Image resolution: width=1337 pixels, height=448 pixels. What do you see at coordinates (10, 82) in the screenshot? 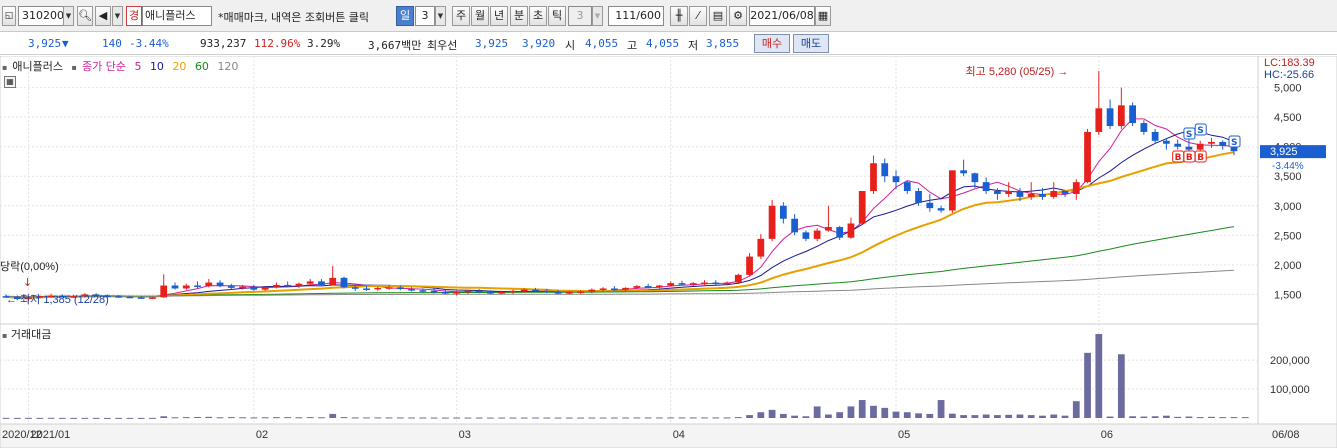
I see `grid-toggle-icon: ▦` at bounding box center [10, 82].